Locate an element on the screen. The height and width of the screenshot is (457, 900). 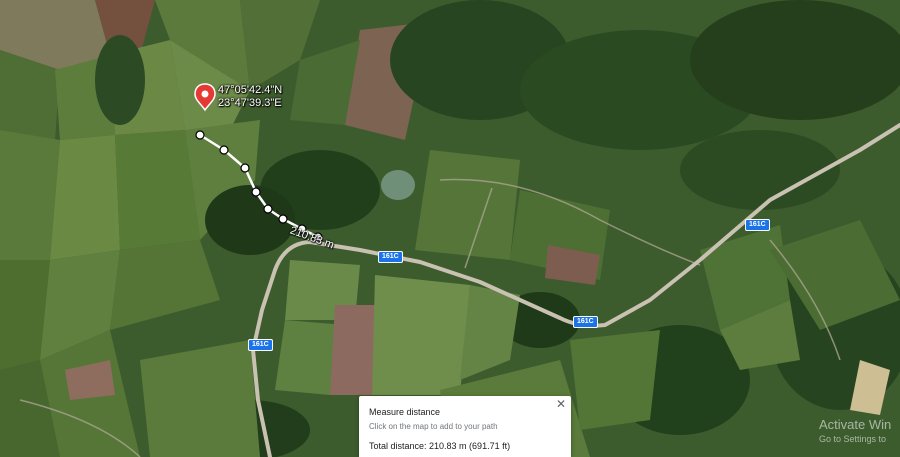
marker-coordinates: 47°05'42.4"N 23°47'39.3"E is located at coordinates (250, 97).